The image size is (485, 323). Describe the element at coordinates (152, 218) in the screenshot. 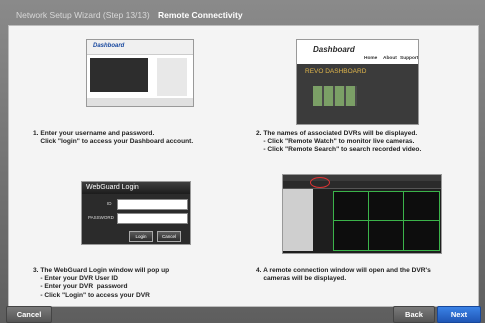

I see `password-field` at that location.